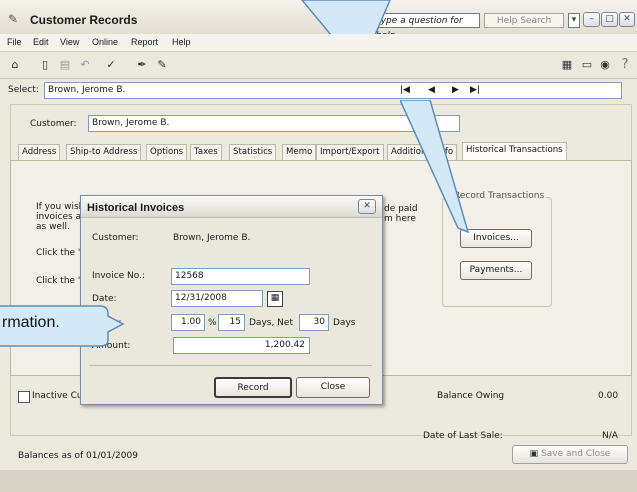 This screenshot has height=492, width=637. What do you see at coordinates (13, 19) in the screenshot?
I see `app-icon: ✎` at bounding box center [13, 19].